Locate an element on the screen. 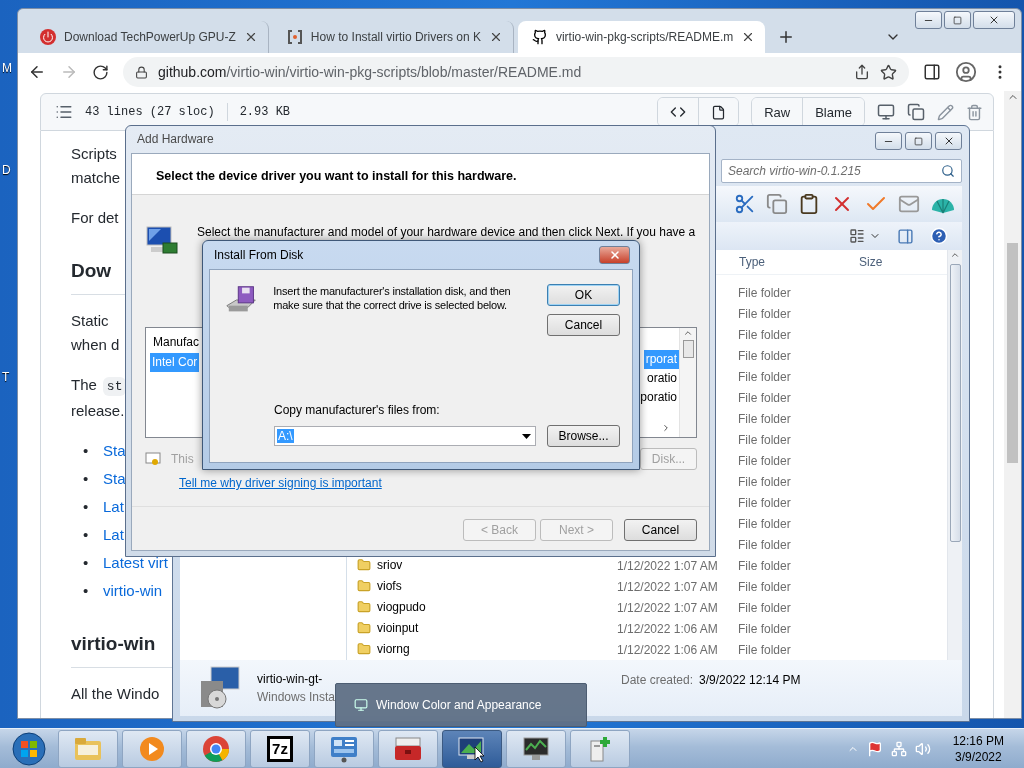  url-text: github.com/virtio-win/virtio-win-pkg-scripts/blob/master/README.md is located at coordinates (370, 72).